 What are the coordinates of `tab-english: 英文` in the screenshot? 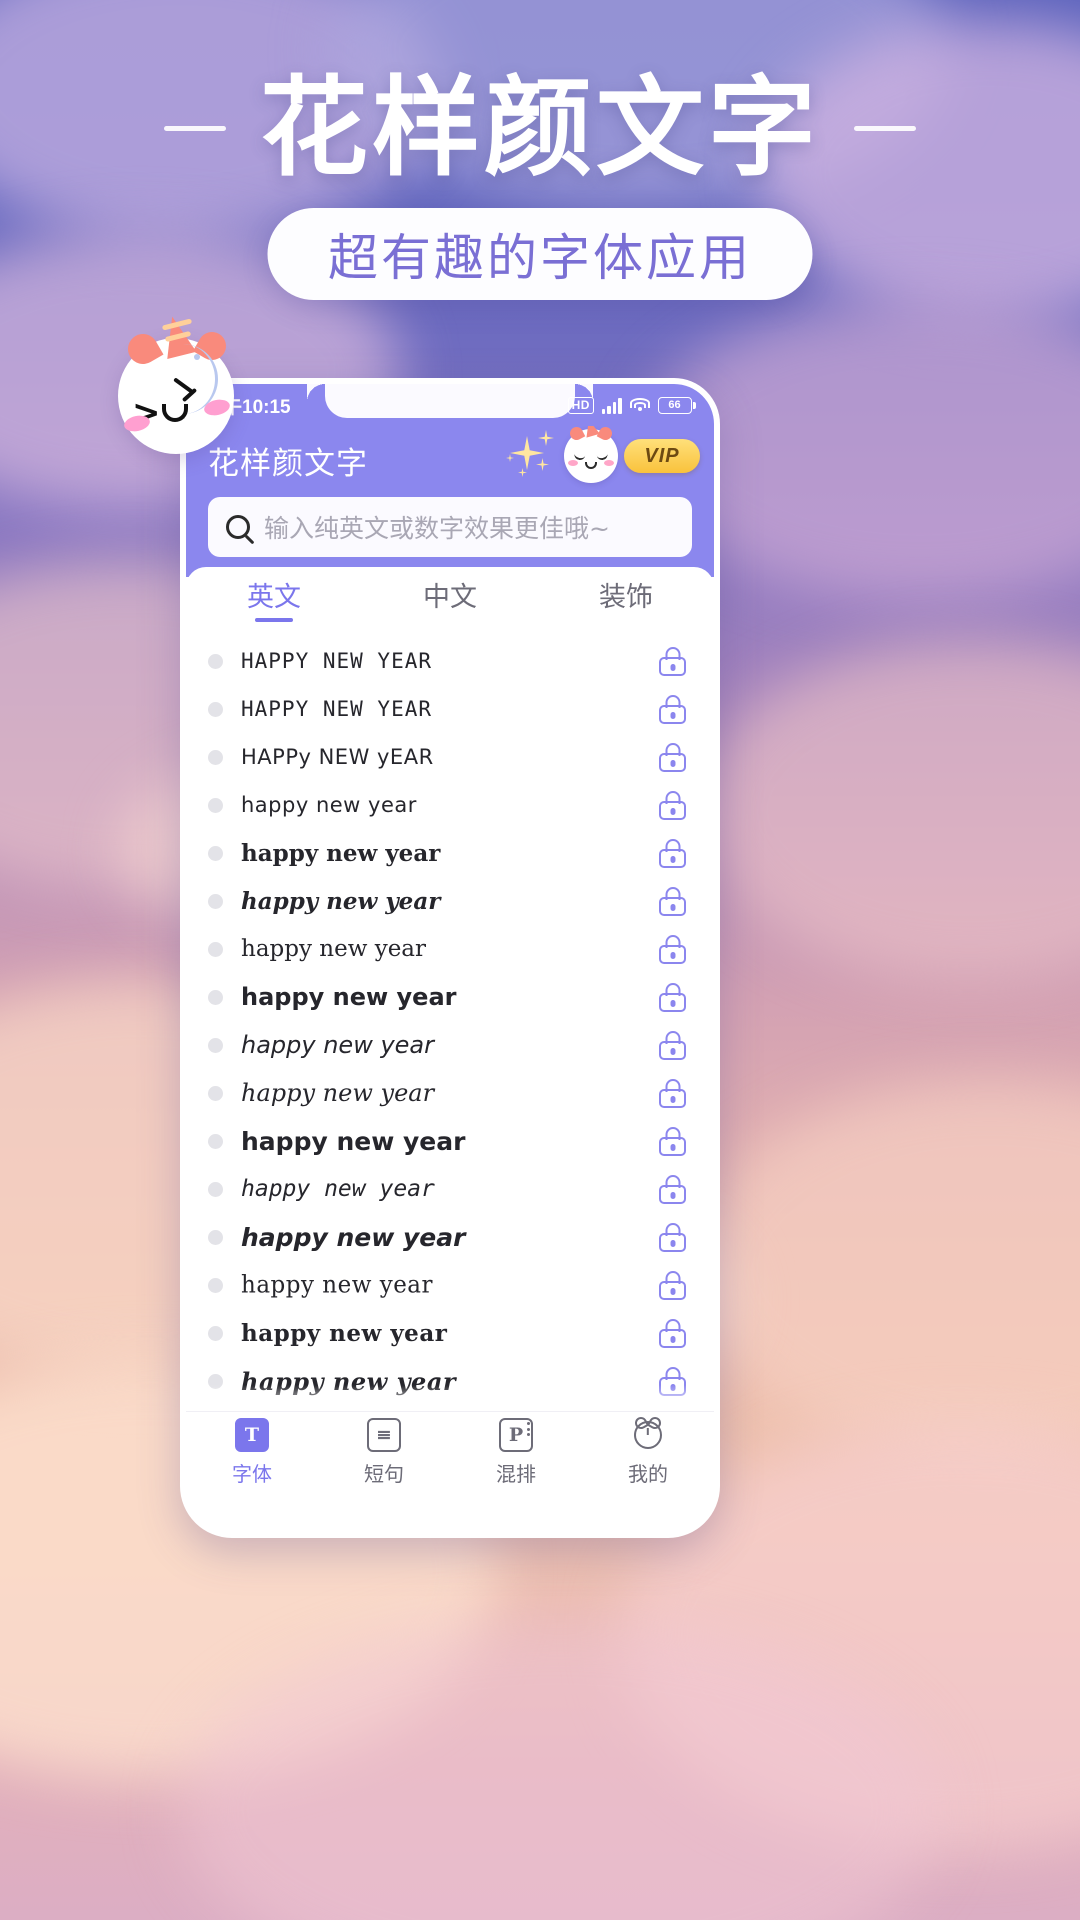 It's located at (274, 598).